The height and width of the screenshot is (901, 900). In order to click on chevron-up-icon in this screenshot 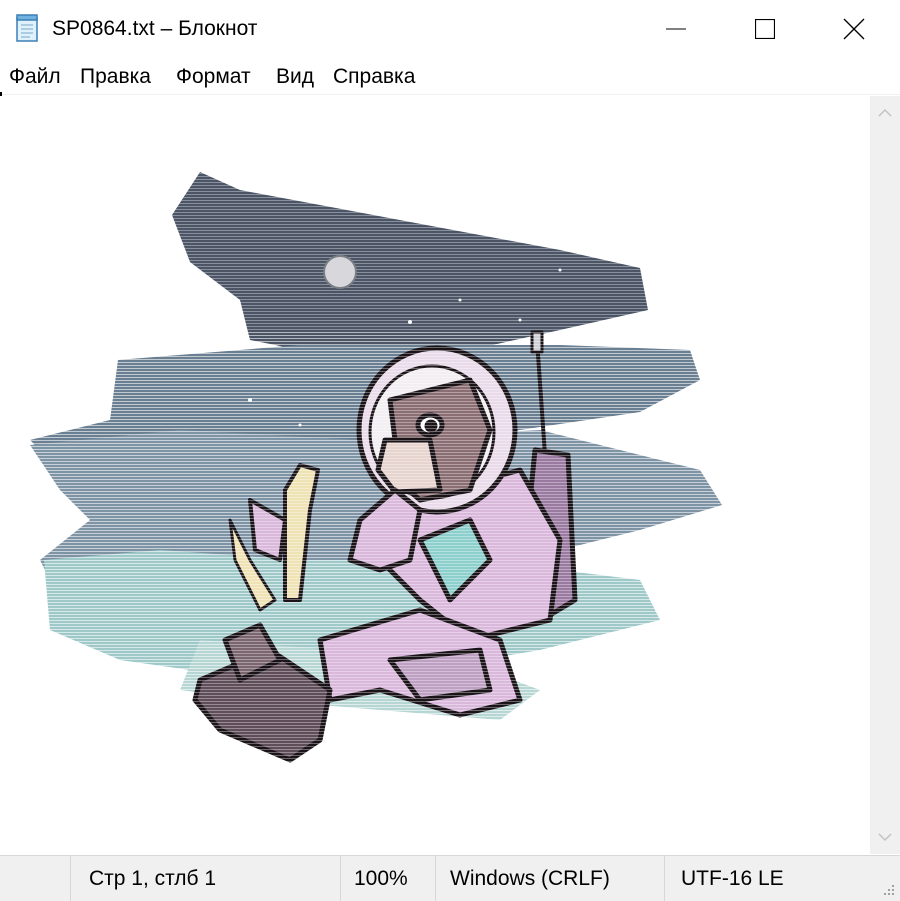, I will do `click(885, 112)`.